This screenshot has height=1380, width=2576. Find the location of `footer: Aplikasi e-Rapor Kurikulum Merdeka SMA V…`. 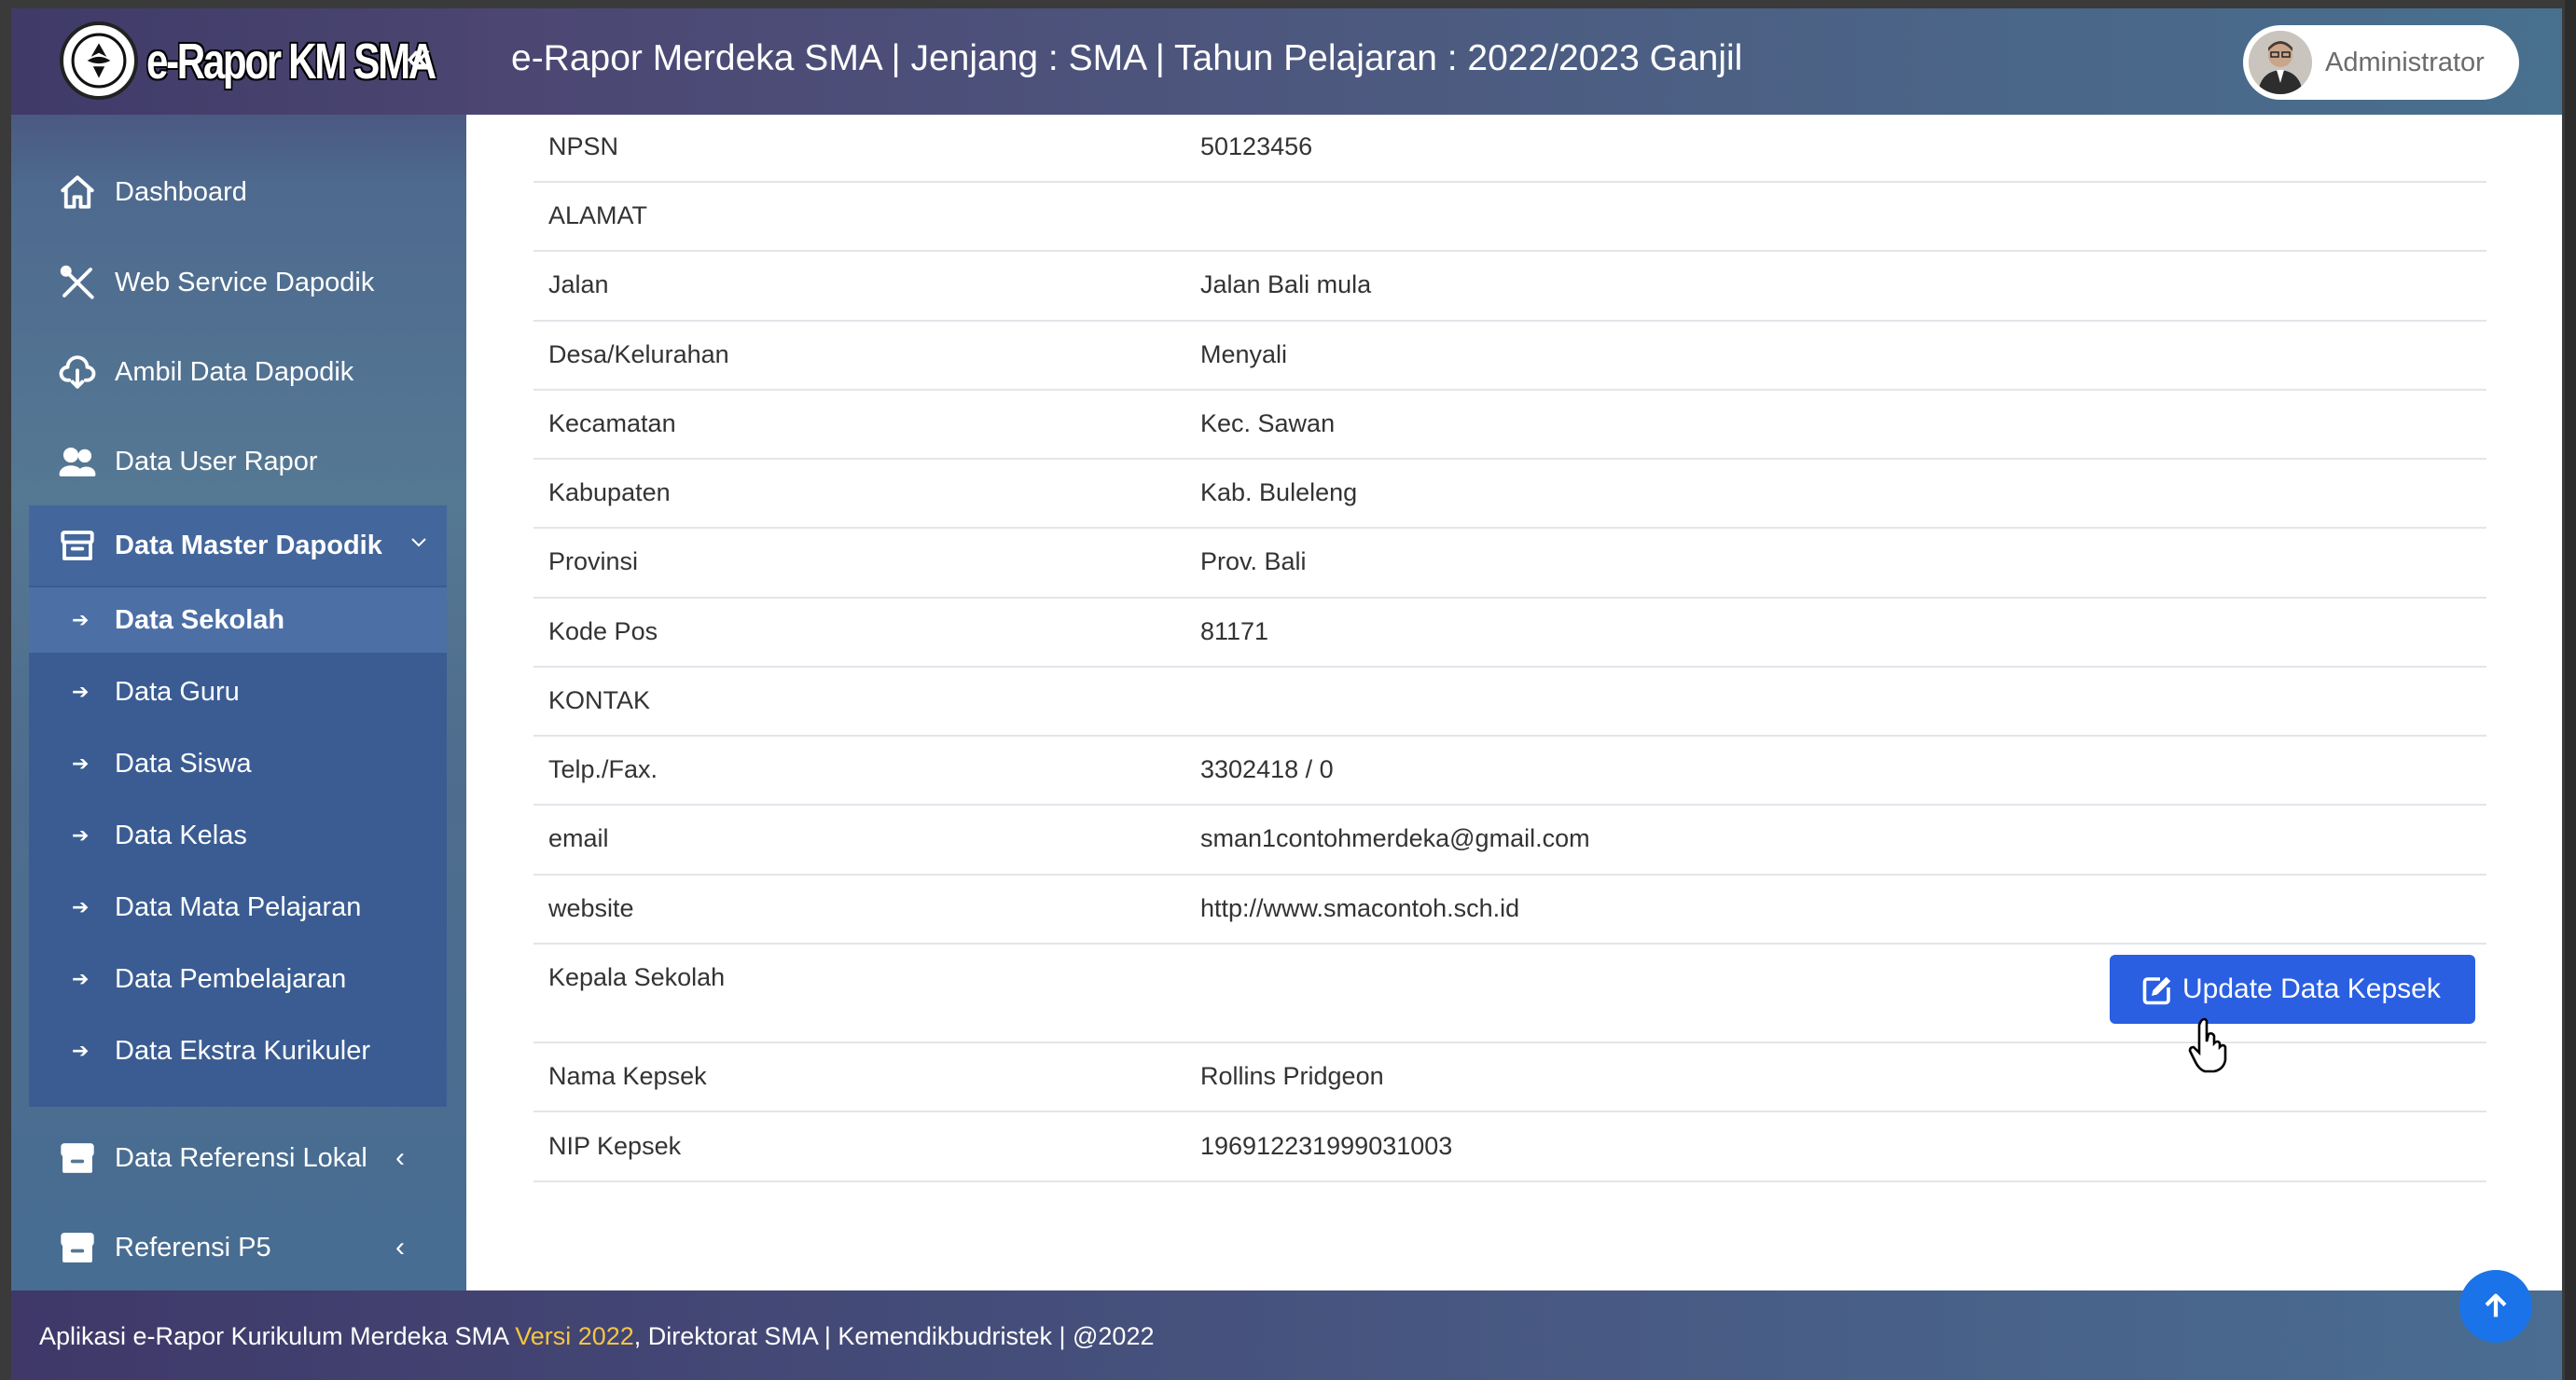

footer: Aplikasi e-Rapor Kurikulum Merdeka SMA V… is located at coordinates (1286, 1335).